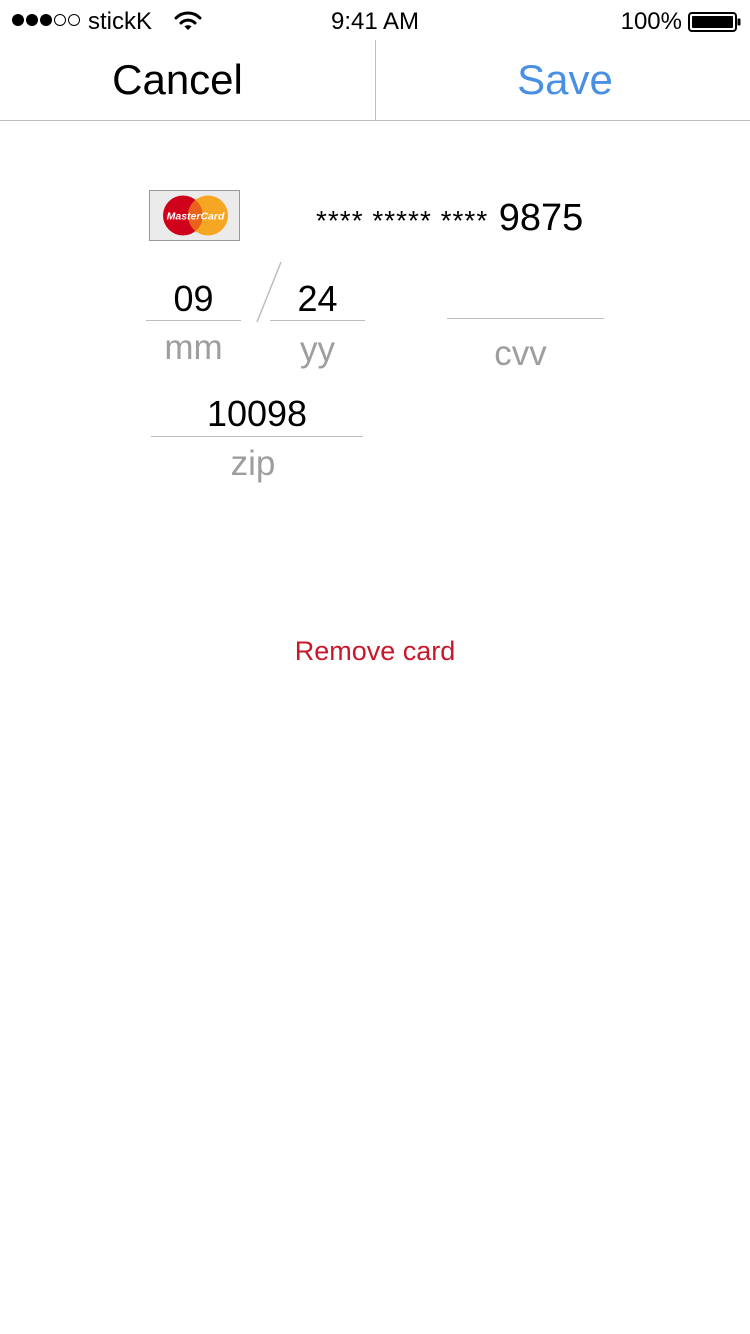 The image size is (750, 1334). I want to click on battery-icon, so click(714, 22).